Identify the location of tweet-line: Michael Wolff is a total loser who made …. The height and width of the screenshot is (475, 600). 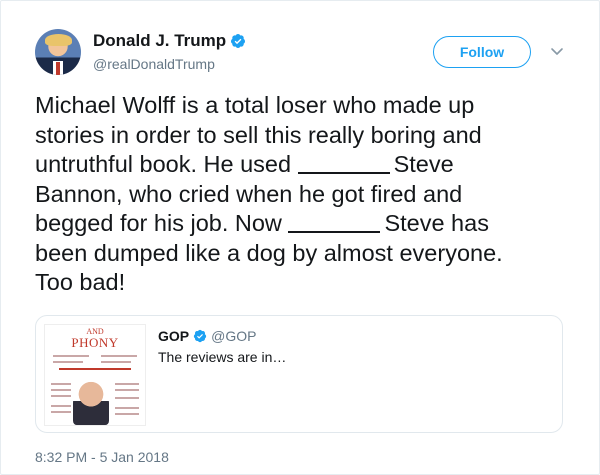
(255, 105).